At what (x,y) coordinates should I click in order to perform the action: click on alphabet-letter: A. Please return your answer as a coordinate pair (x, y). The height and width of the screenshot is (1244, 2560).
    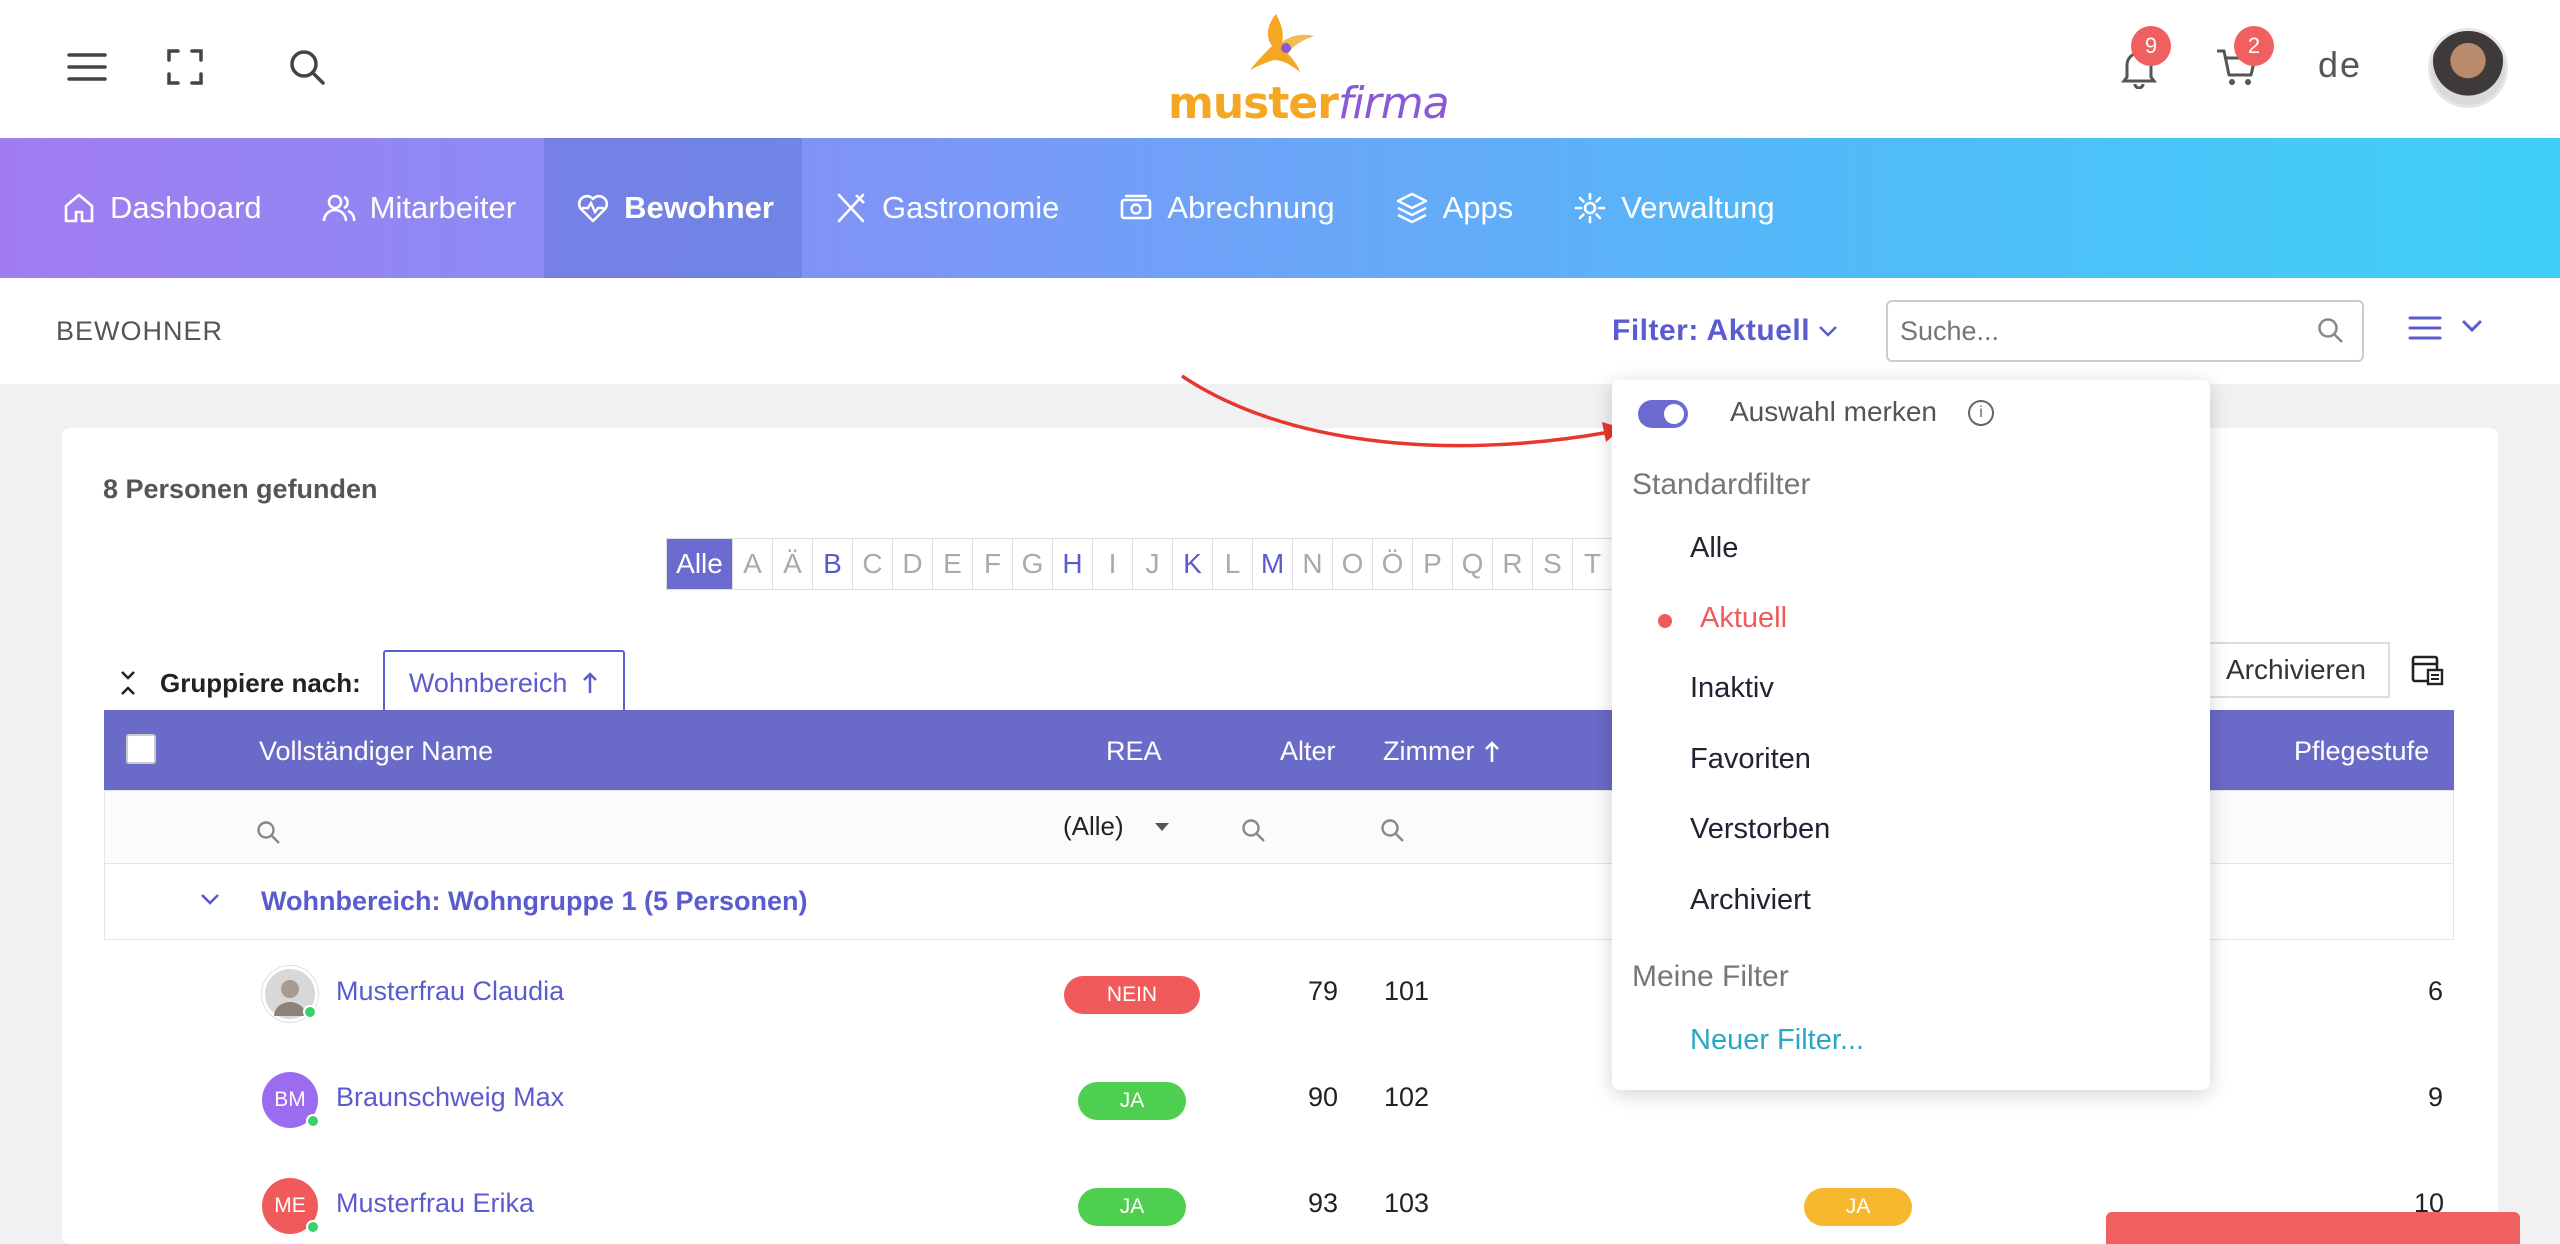
    Looking at the image, I should click on (753, 564).